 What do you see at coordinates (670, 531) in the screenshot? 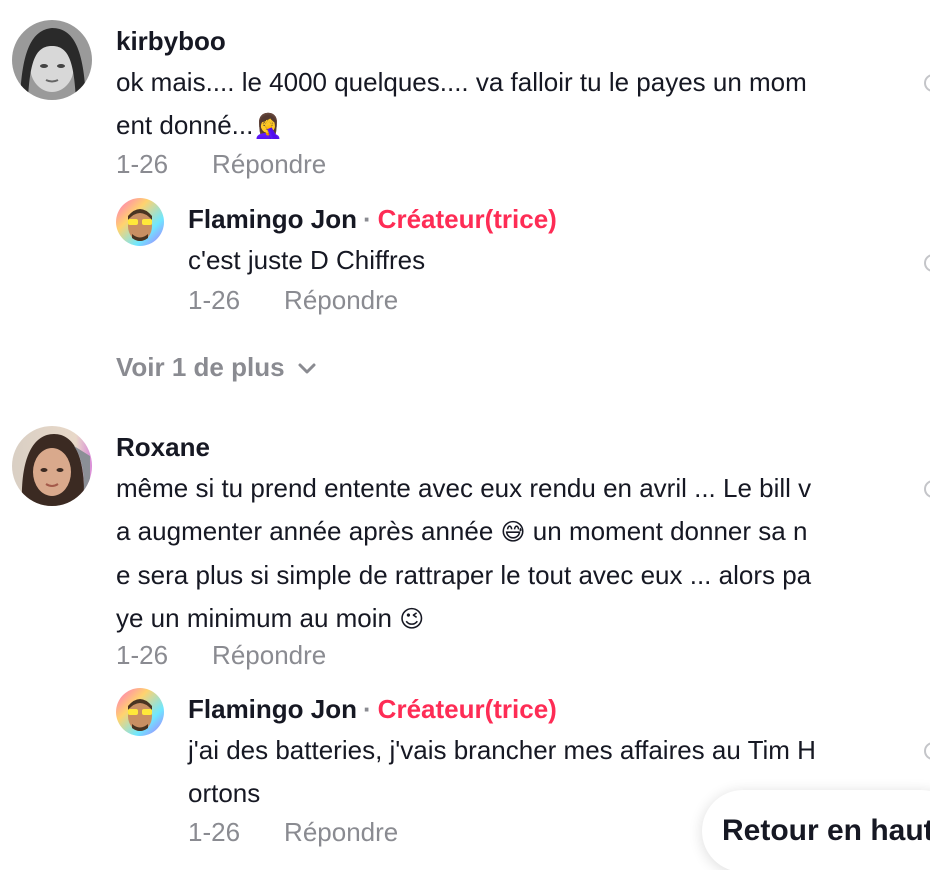
I see `comment-text-segment: un moment donner sa n` at bounding box center [670, 531].